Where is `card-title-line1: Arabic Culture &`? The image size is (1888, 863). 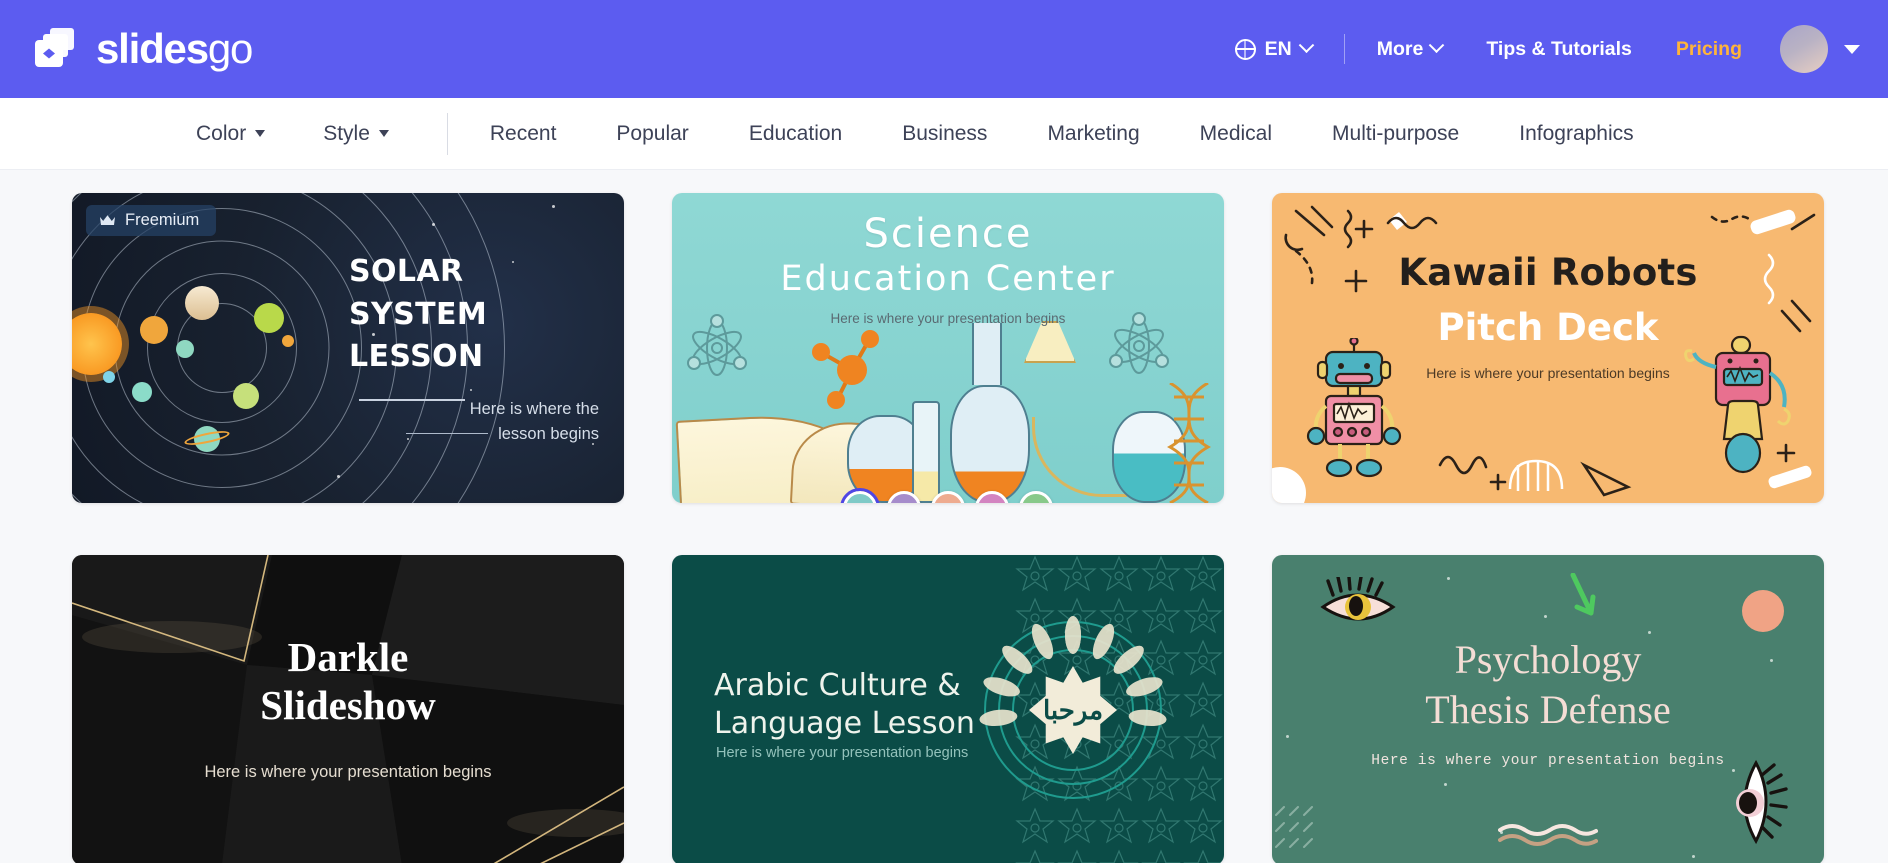 card-title-line1: Arabic Culture & is located at coordinates (837, 685).